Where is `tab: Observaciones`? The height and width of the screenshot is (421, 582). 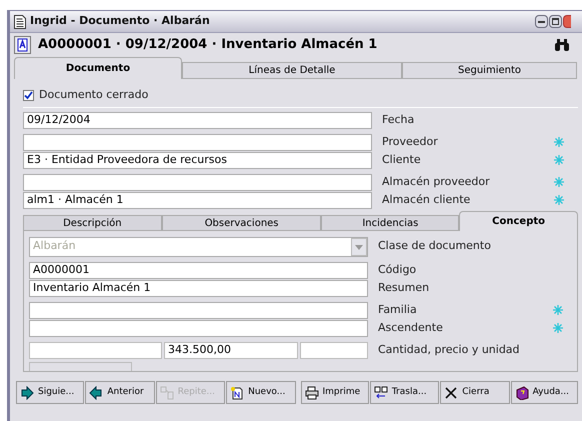 tab: Observaciones is located at coordinates (242, 223).